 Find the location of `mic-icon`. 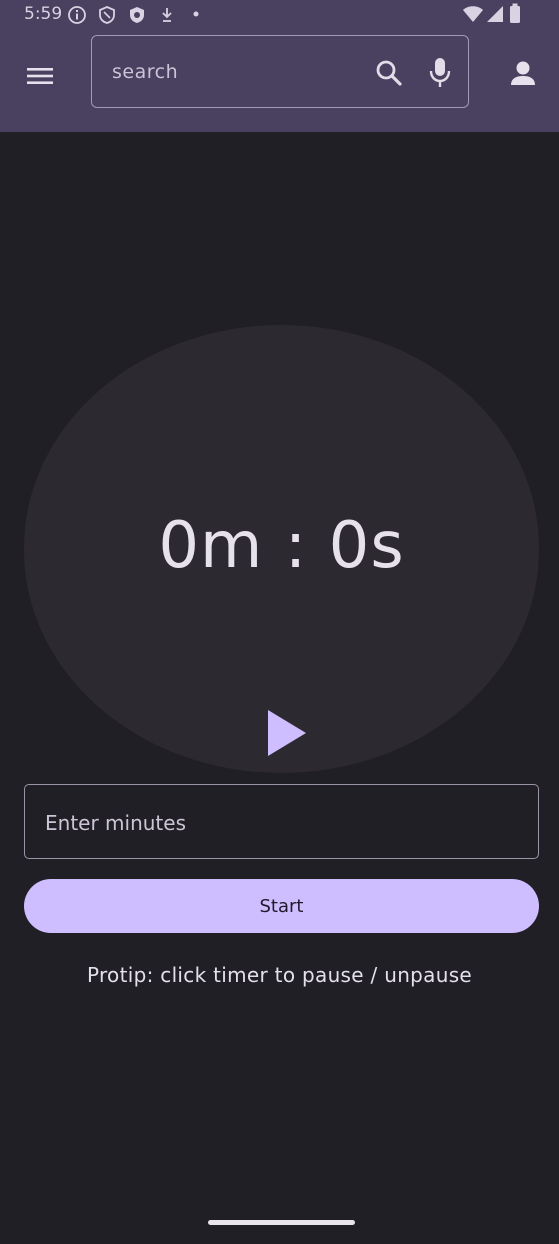

mic-icon is located at coordinates (440, 72).